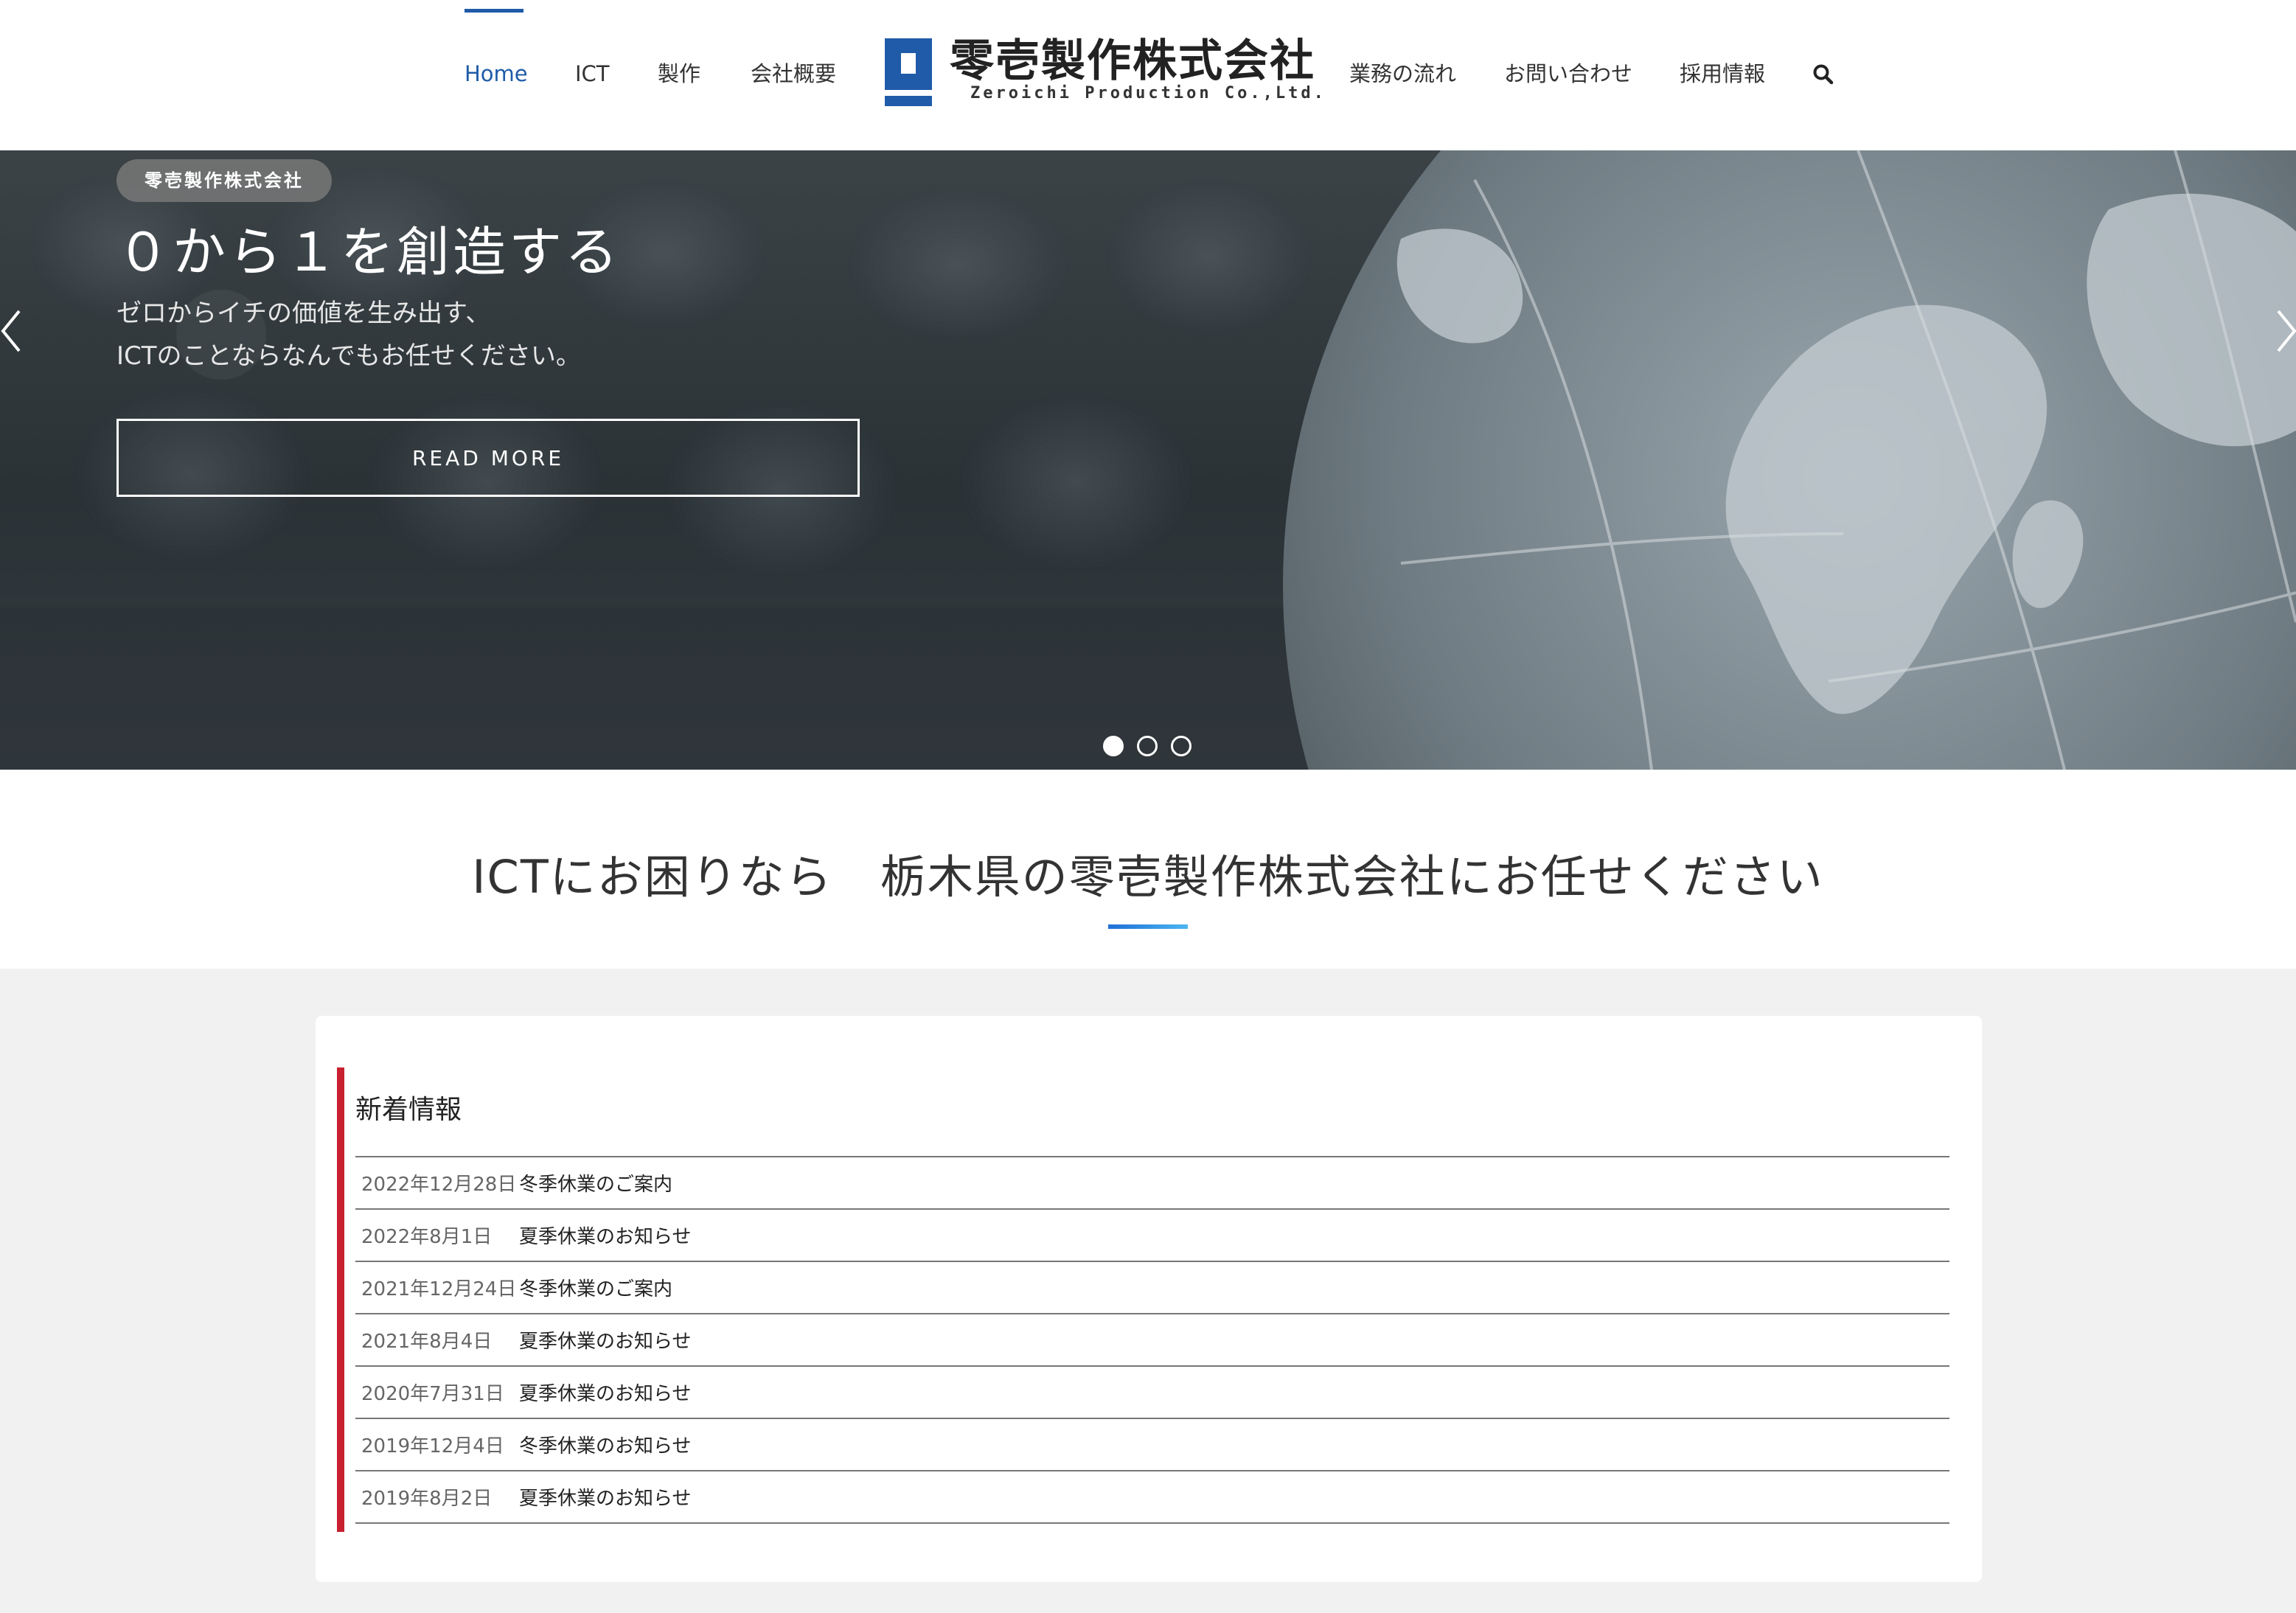 This screenshot has height=1613, width=2296. I want to click on read-more-button: READ MORE, so click(488, 458).